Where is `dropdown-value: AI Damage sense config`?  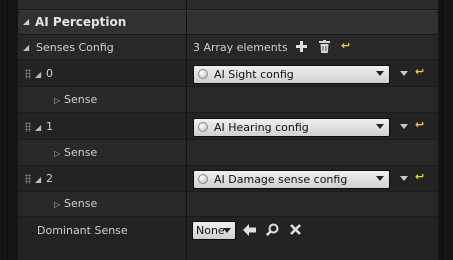
dropdown-value: AI Damage sense config is located at coordinates (281, 179).